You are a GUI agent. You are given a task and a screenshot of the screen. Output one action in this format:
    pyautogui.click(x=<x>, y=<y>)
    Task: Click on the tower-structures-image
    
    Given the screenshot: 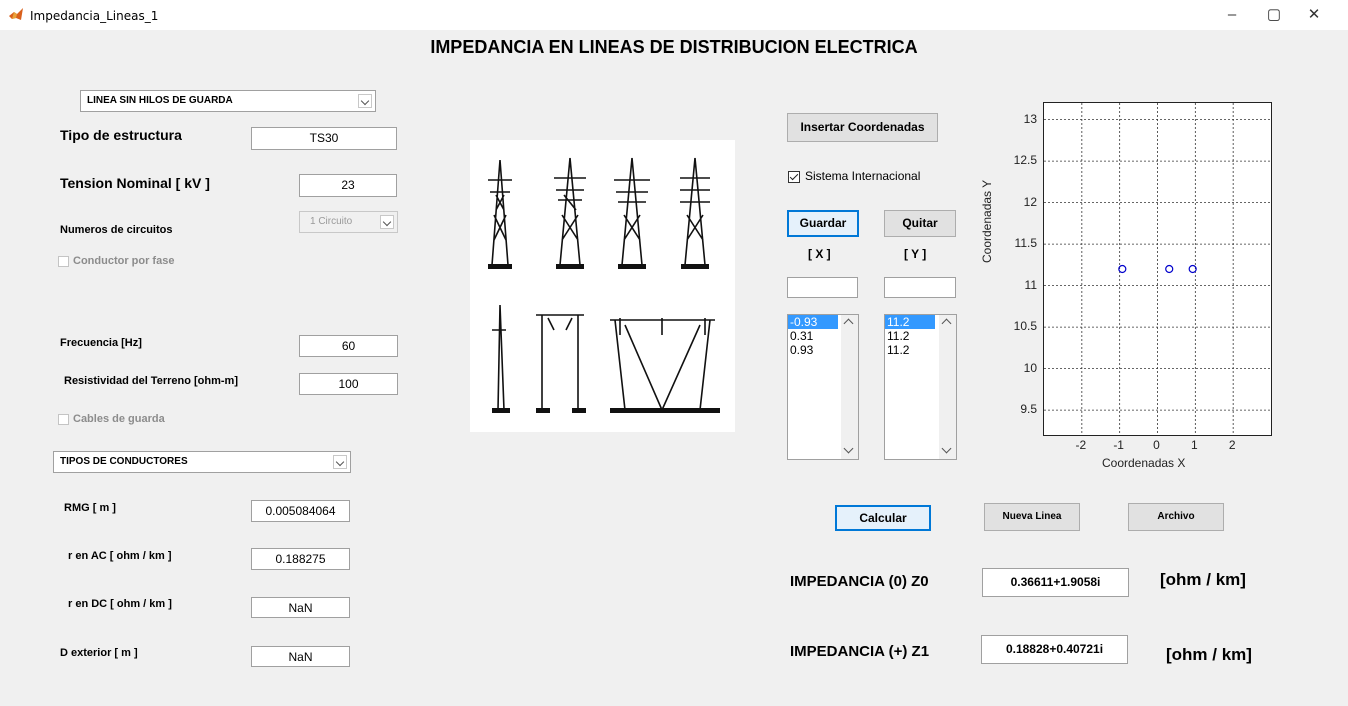 What is the action you would take?
    pyautogui.click(x=602, y=286)
    